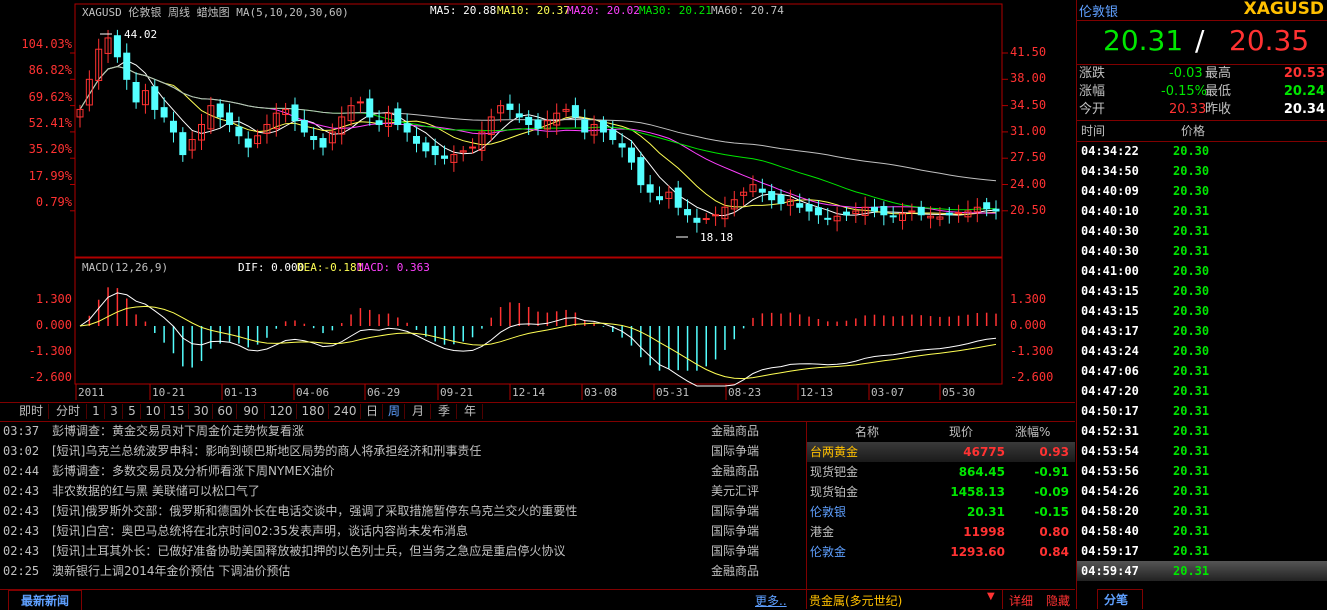  Describe the element at coordinates (1120, 599) in the screenshot. I see `ticks-tab: 分笔` at that location.